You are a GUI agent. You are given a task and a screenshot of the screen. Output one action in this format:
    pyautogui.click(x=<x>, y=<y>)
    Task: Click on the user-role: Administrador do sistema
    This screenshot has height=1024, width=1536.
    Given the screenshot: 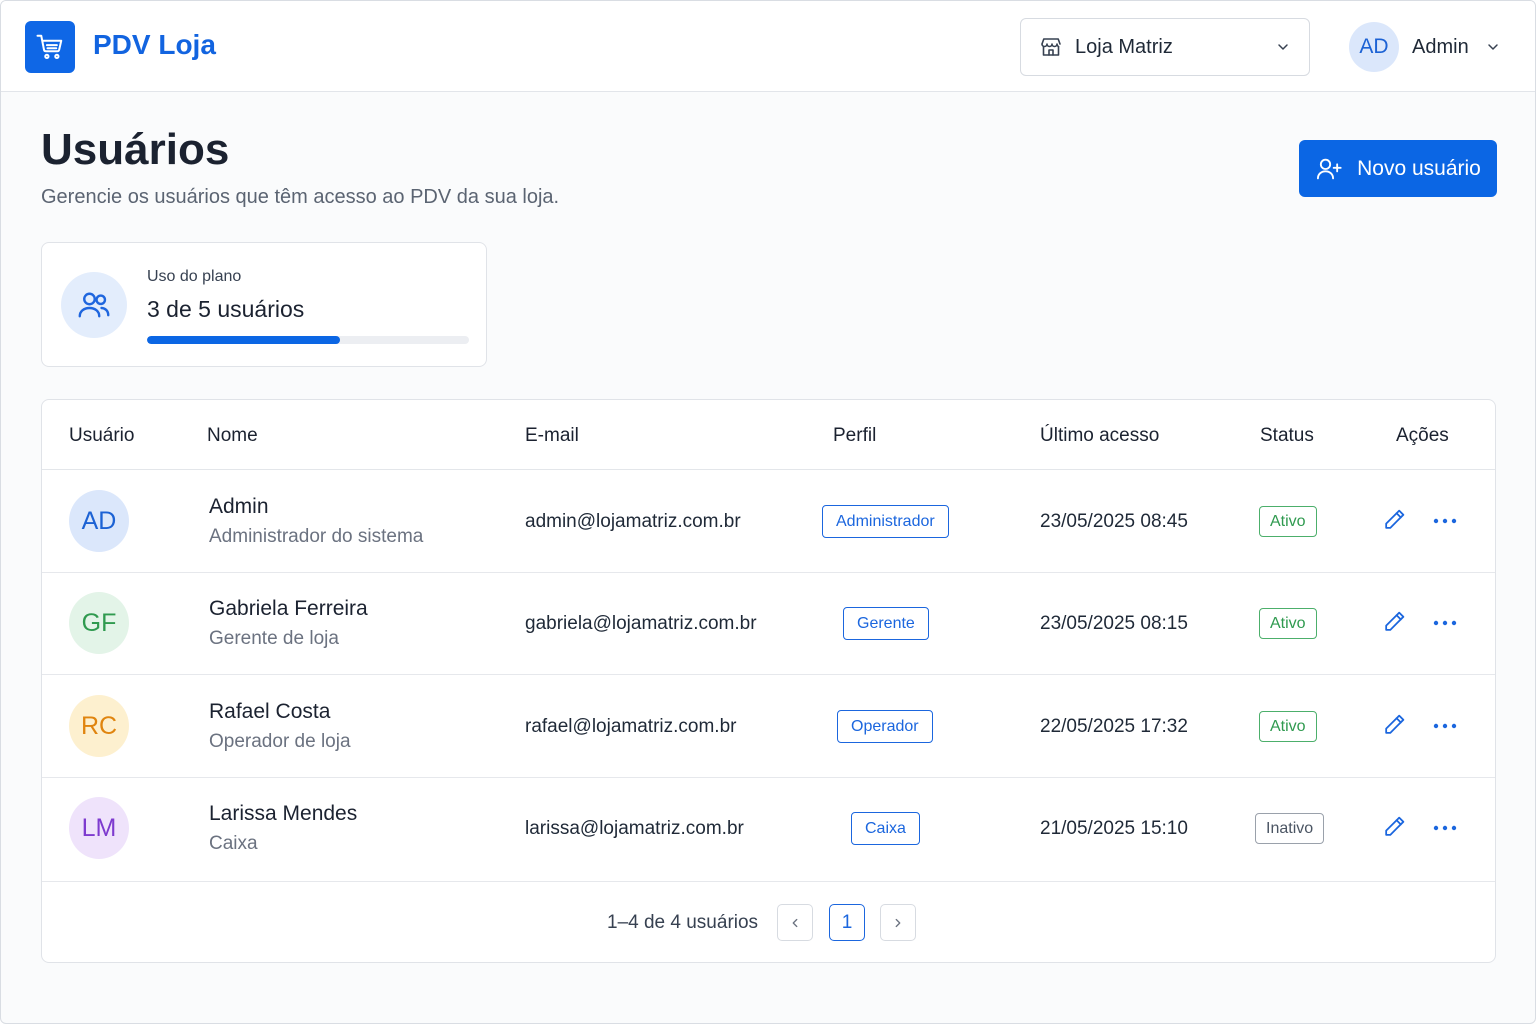 What is the action you would take?
    pyautogui.click(x=316, y=536)
    